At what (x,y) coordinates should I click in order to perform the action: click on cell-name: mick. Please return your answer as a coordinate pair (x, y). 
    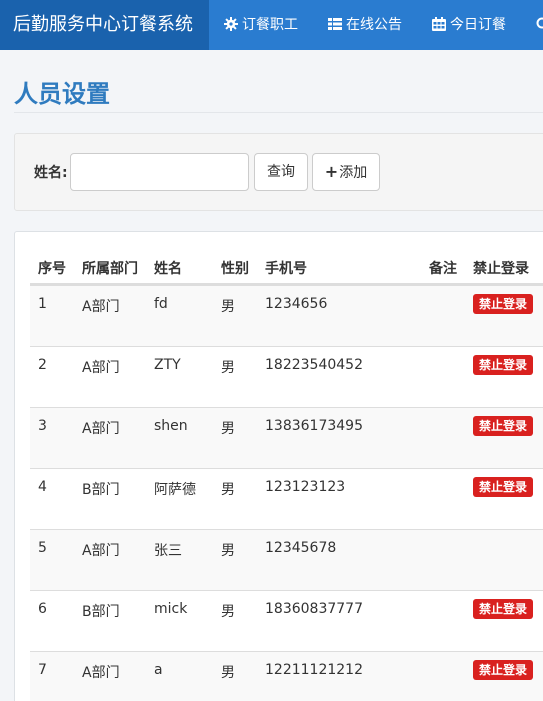
    Looking at the image, I should click on (171, 609).